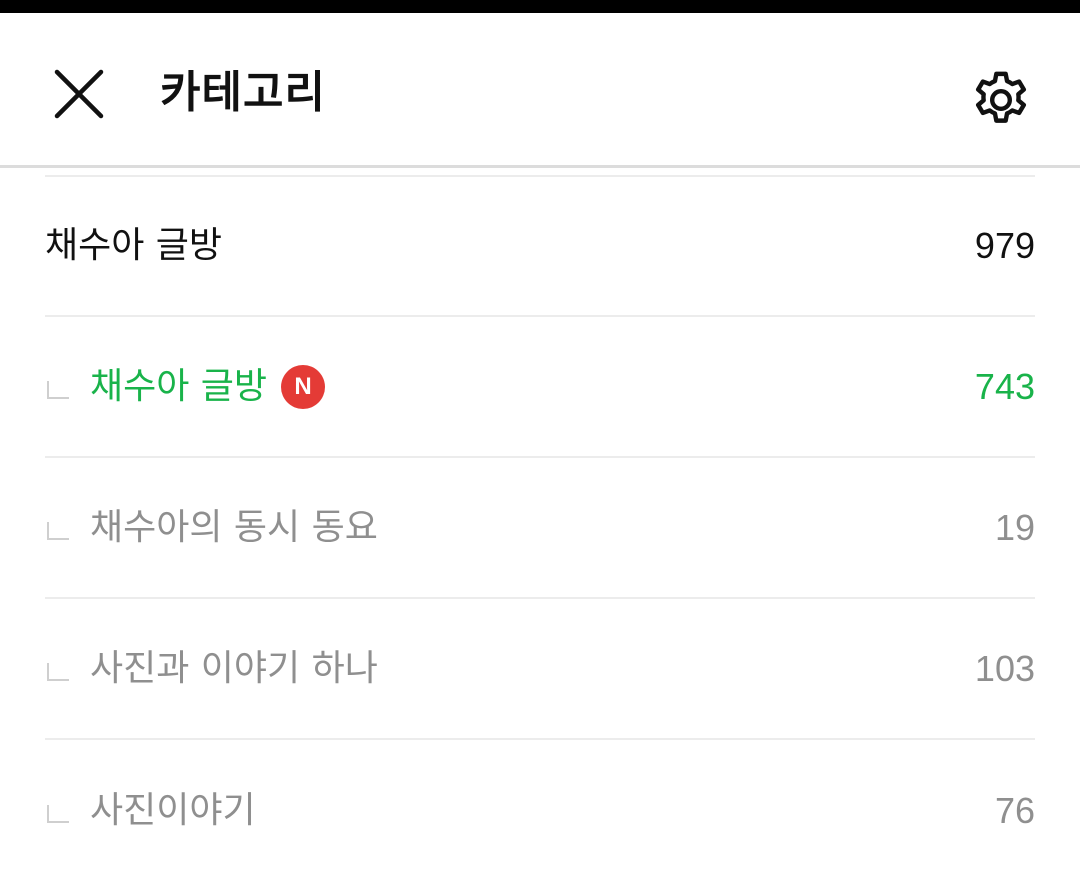  Describe the element at coordinates (234, 527) in the screenshot. I see `category-label: 채수아의 동시 동요` at that location.